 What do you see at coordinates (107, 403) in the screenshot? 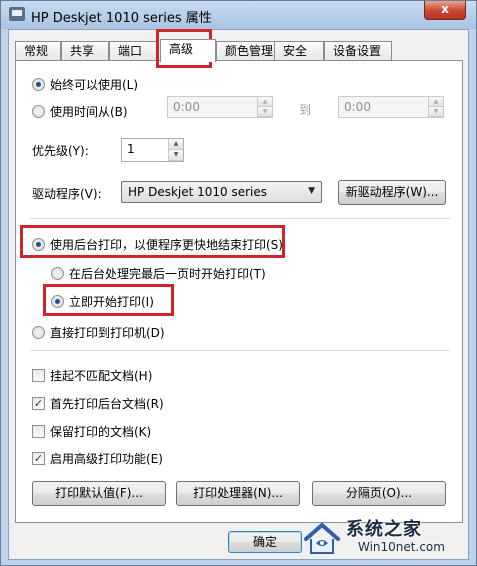
I see `spooled-first-label: 首先打印后台文档(R)` at bounding box center [107, 403].